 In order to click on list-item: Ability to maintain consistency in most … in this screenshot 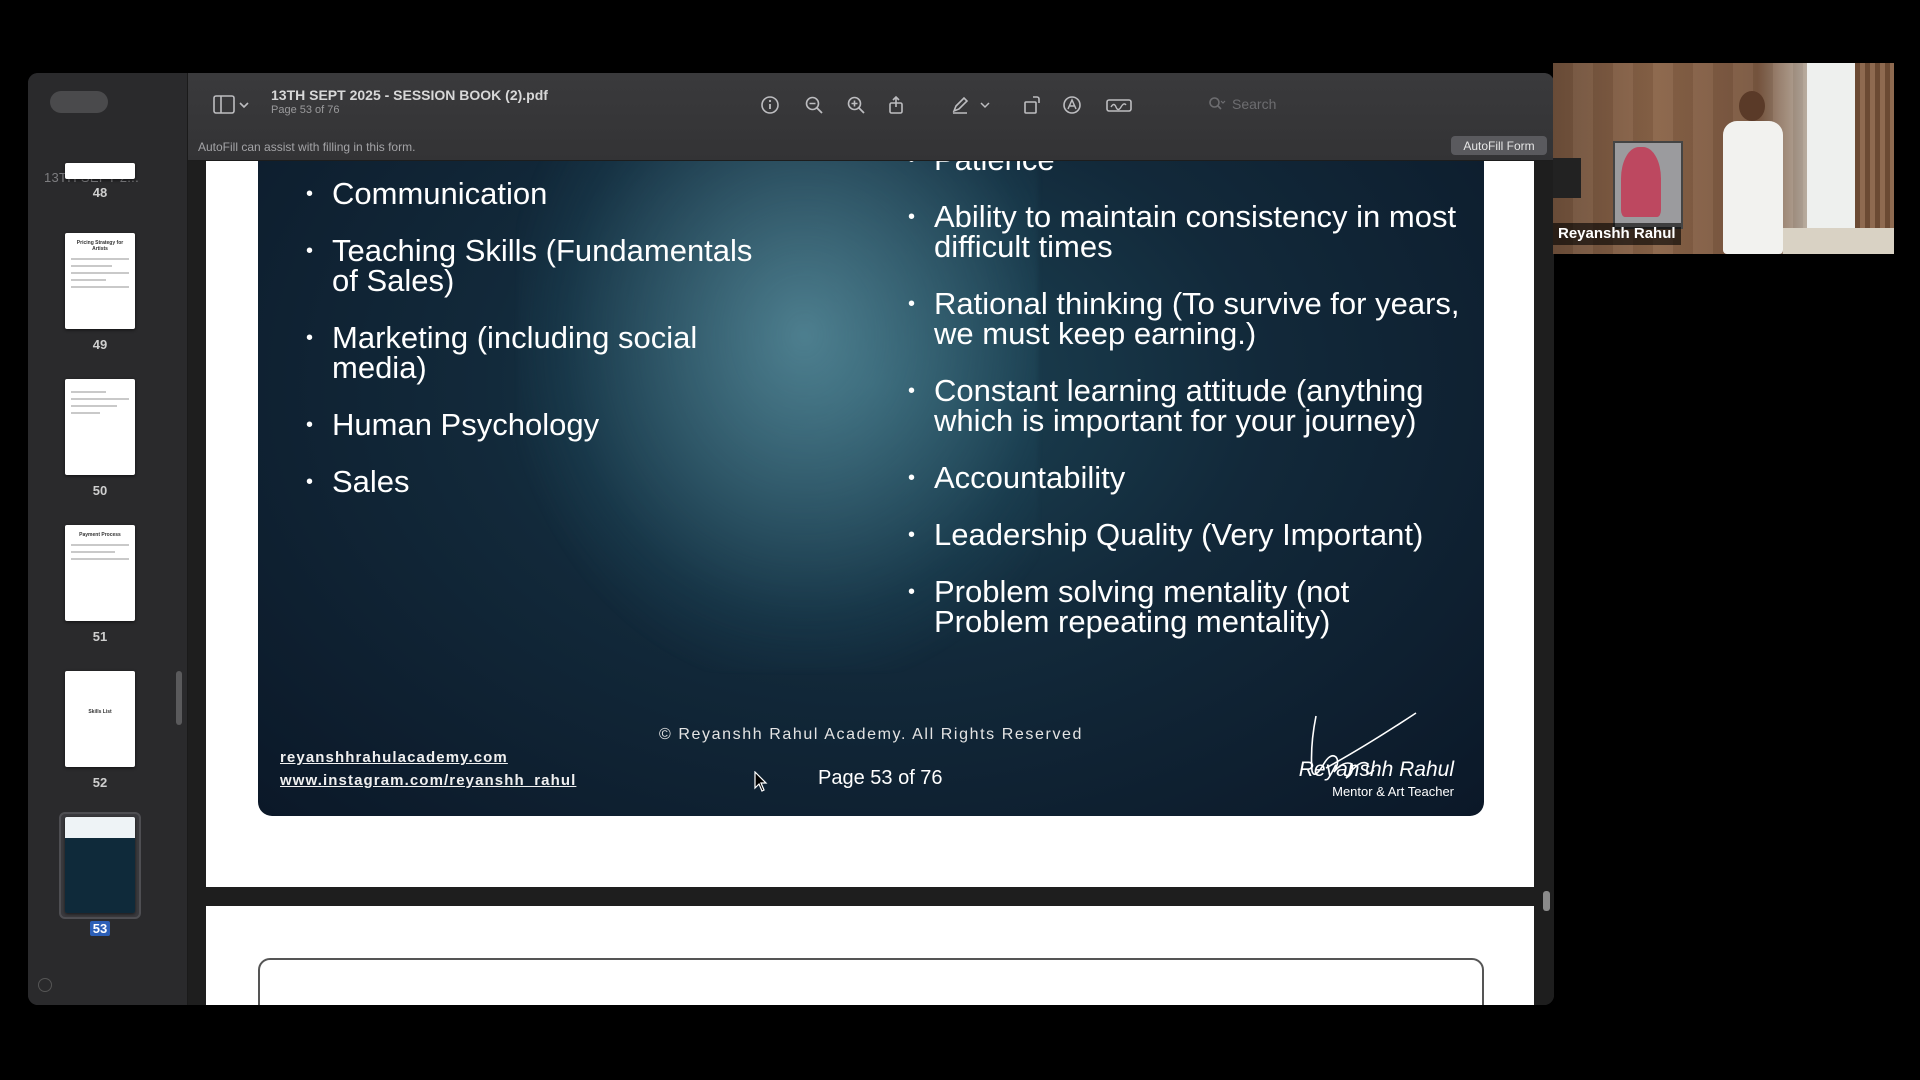, I will do `click(1188, 231)`.